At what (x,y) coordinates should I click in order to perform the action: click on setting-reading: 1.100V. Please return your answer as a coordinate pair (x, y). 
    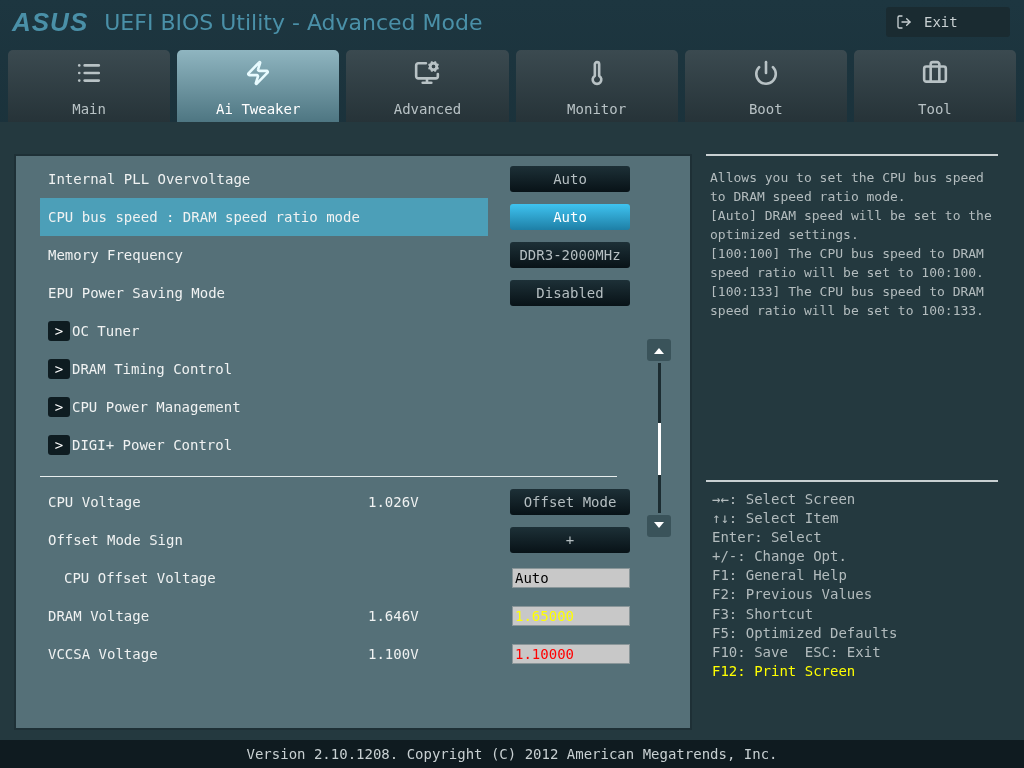
    Looking at the image, I should click on (394, 654).